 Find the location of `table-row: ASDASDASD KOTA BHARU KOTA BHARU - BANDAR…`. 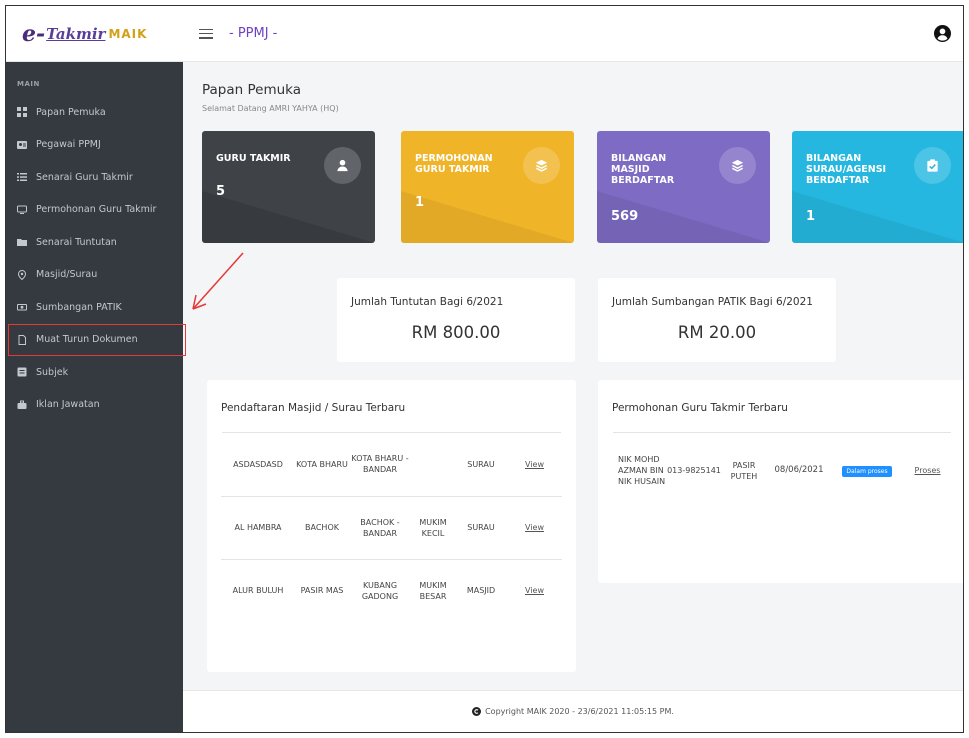

table-row: ASDASDASD KOTA BHARU KOTA BHARU - BANDAR… is located at coordinates (391, 464).